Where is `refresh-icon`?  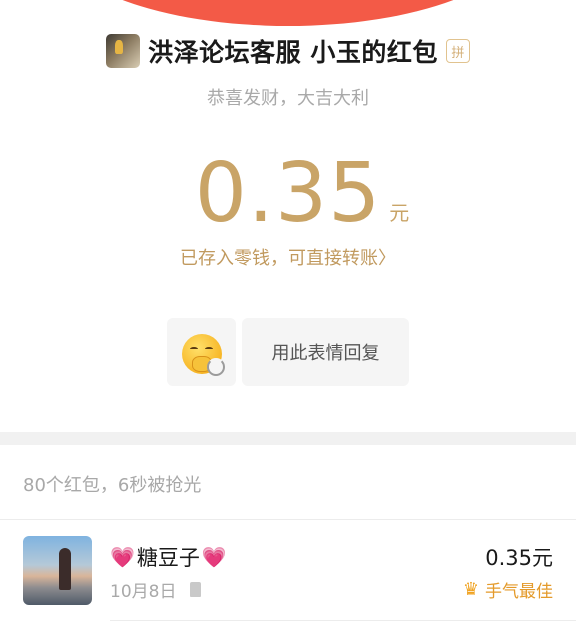 refresh-icon is located at coordinates (216, 367).